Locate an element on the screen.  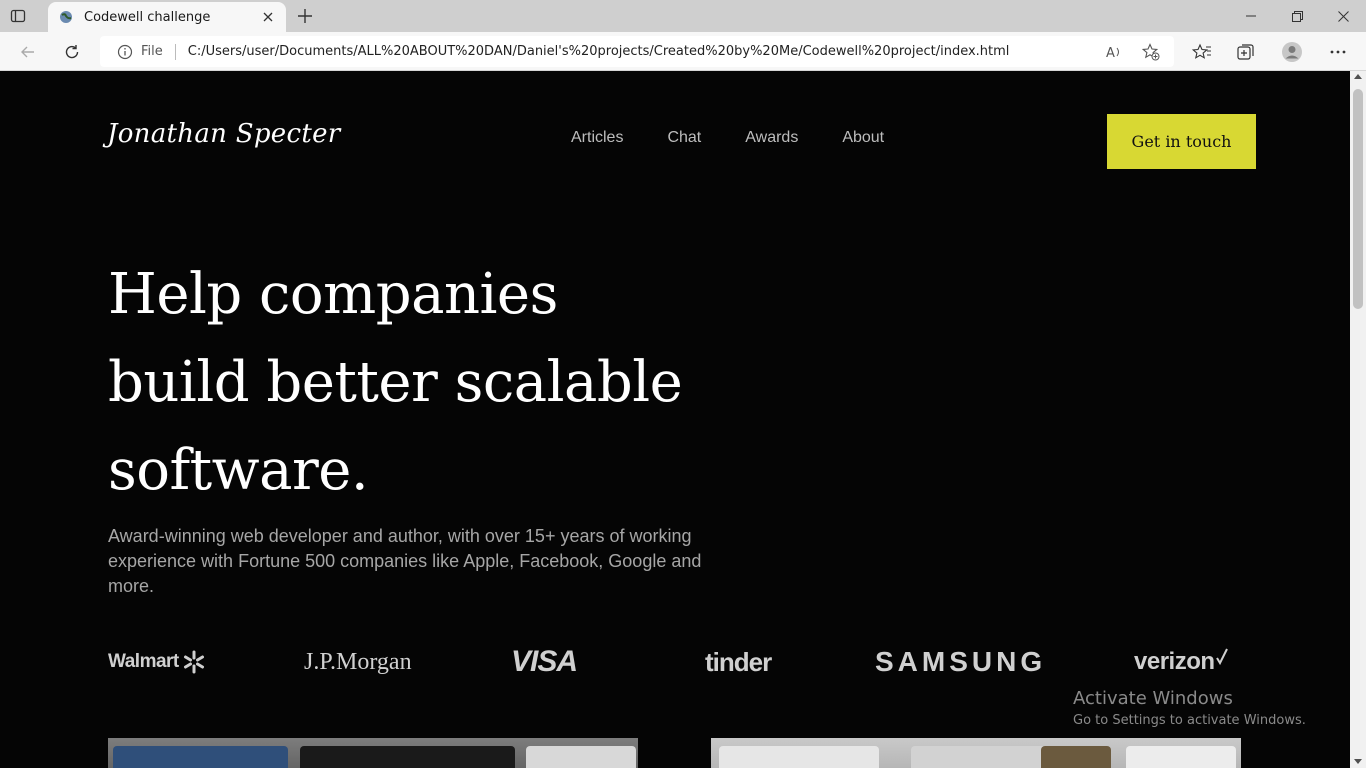
hero-line-2: build better scalable is located at coordinates (395, 382).